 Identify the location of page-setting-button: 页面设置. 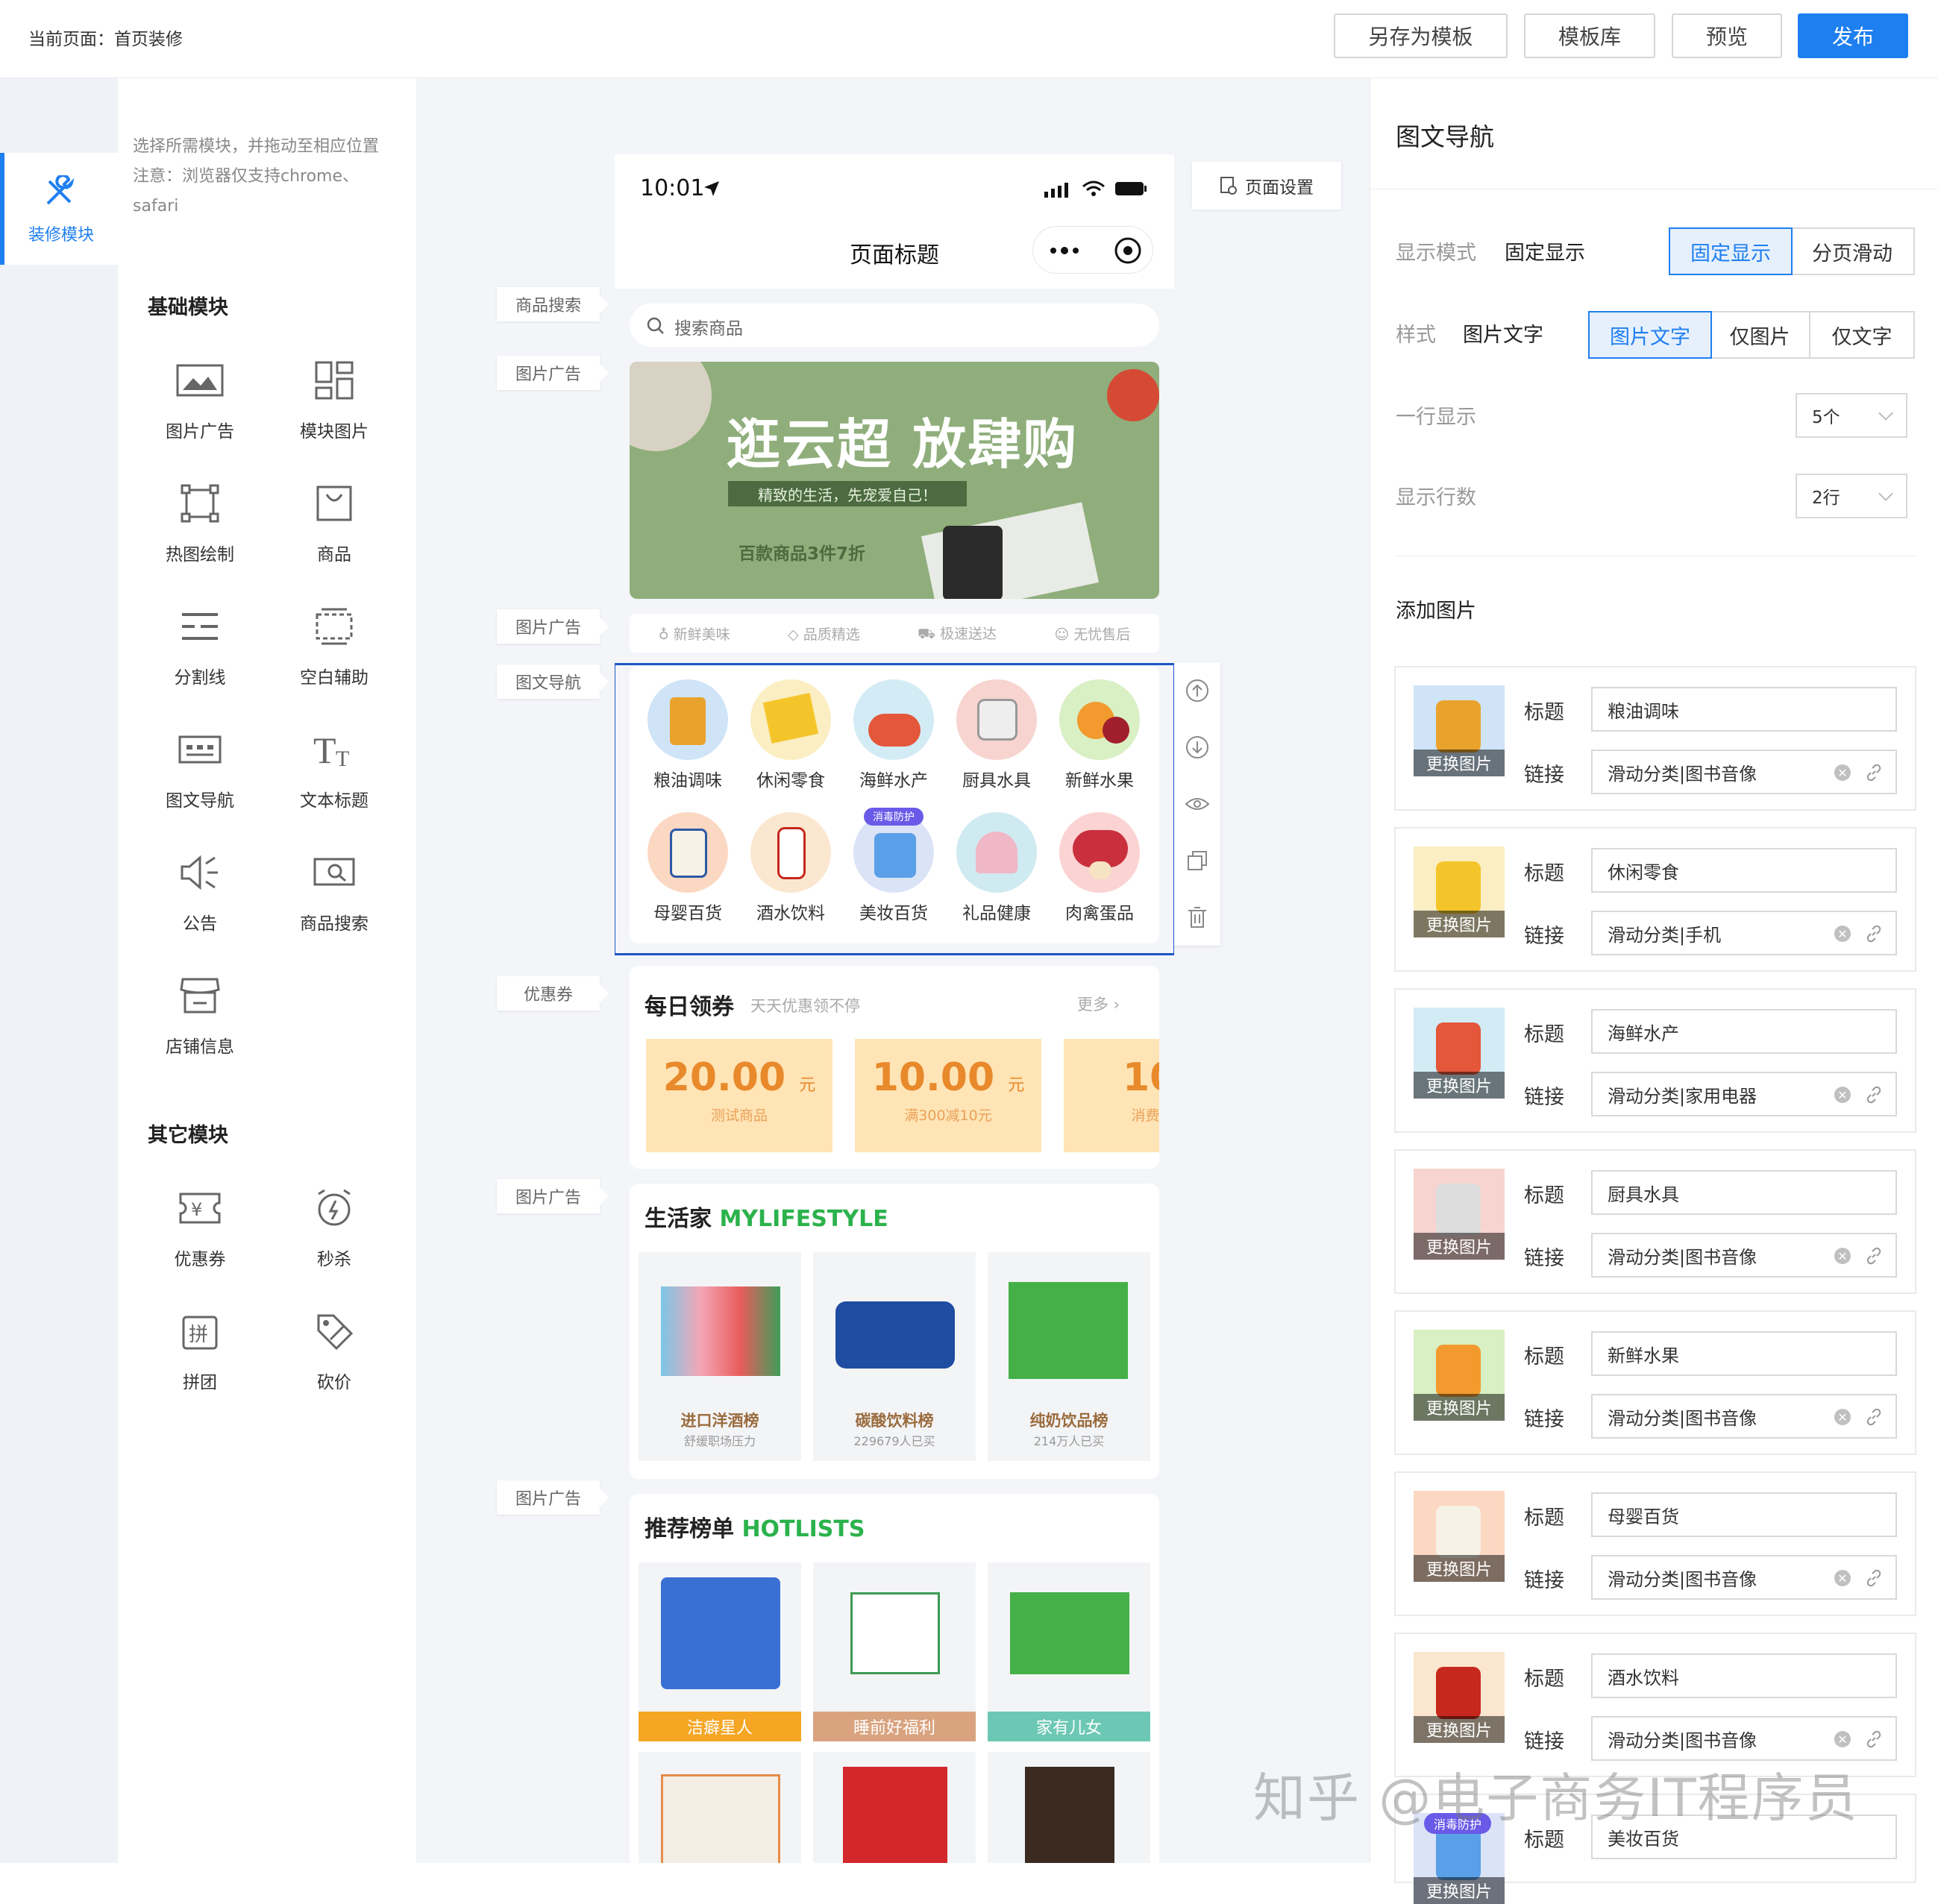
(1266, 186).